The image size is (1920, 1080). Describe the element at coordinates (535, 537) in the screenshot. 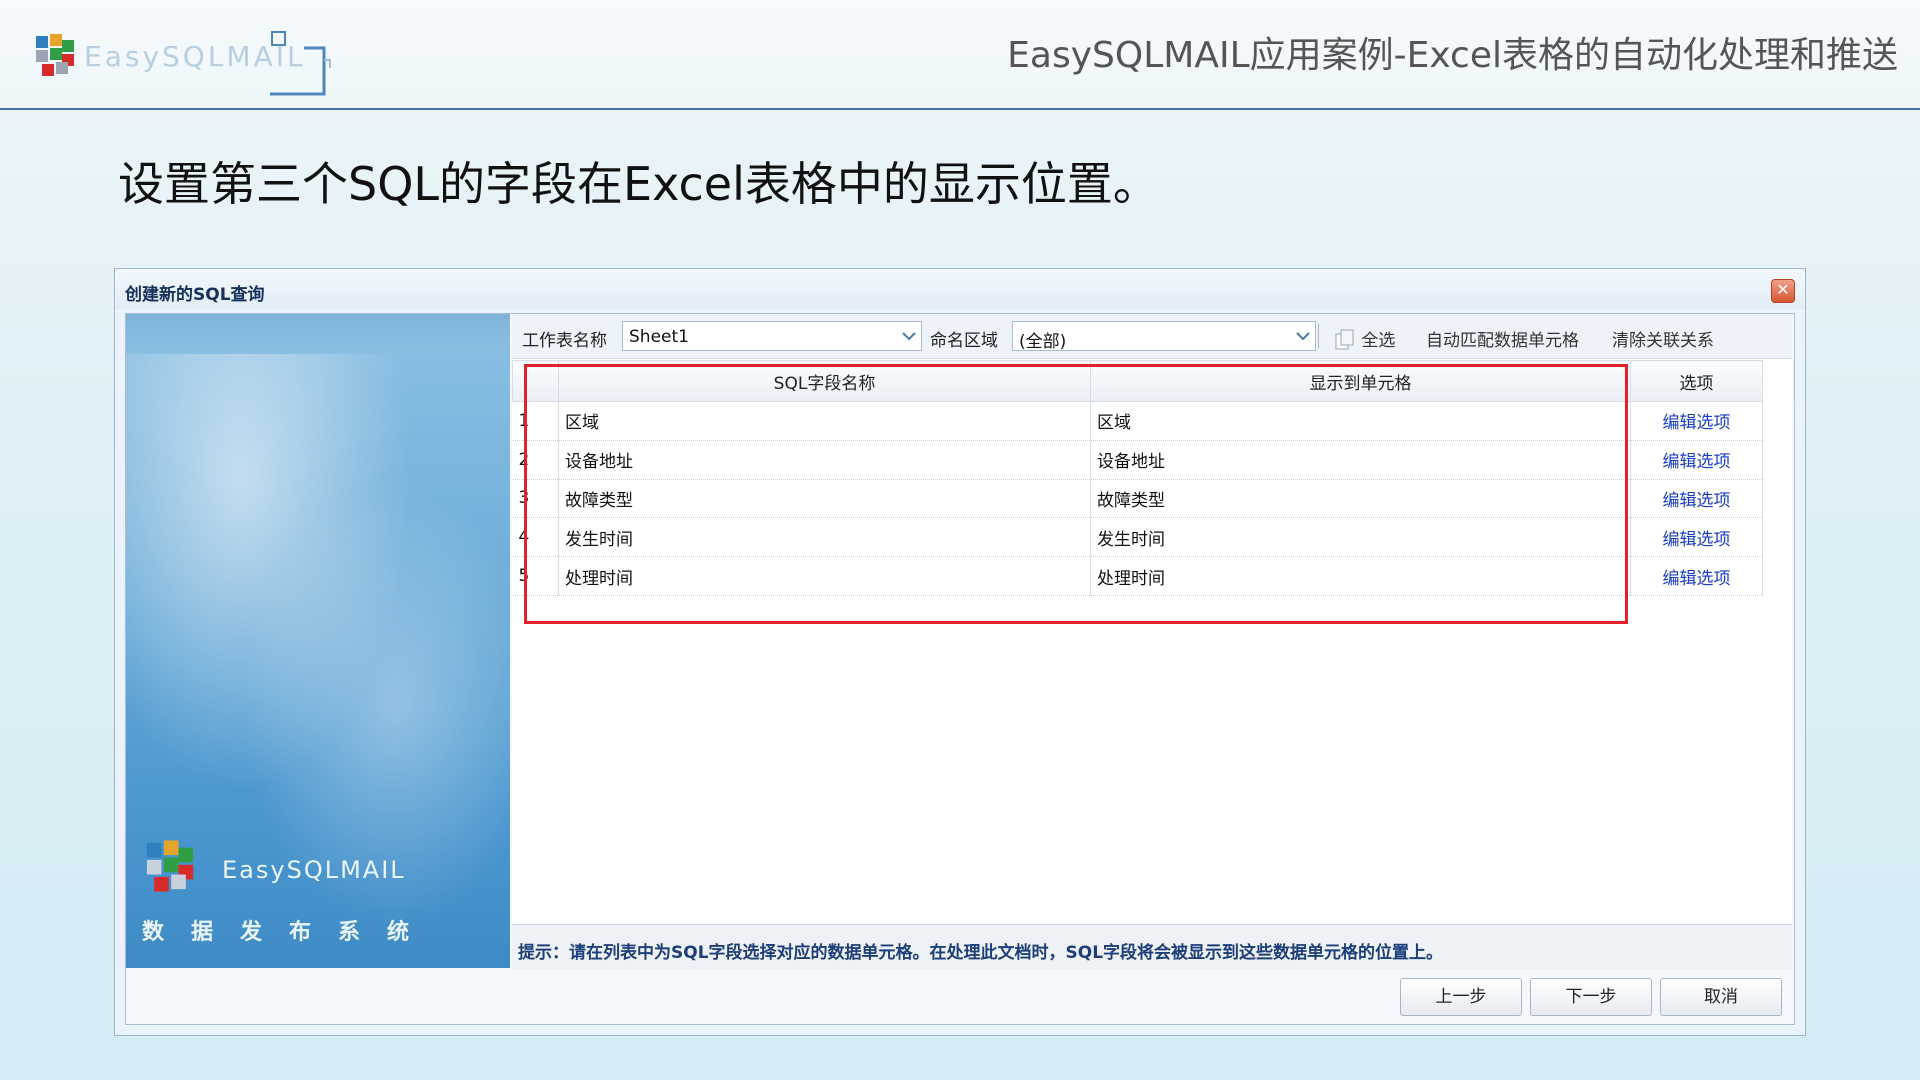

I see `row-number: 4` at that location.